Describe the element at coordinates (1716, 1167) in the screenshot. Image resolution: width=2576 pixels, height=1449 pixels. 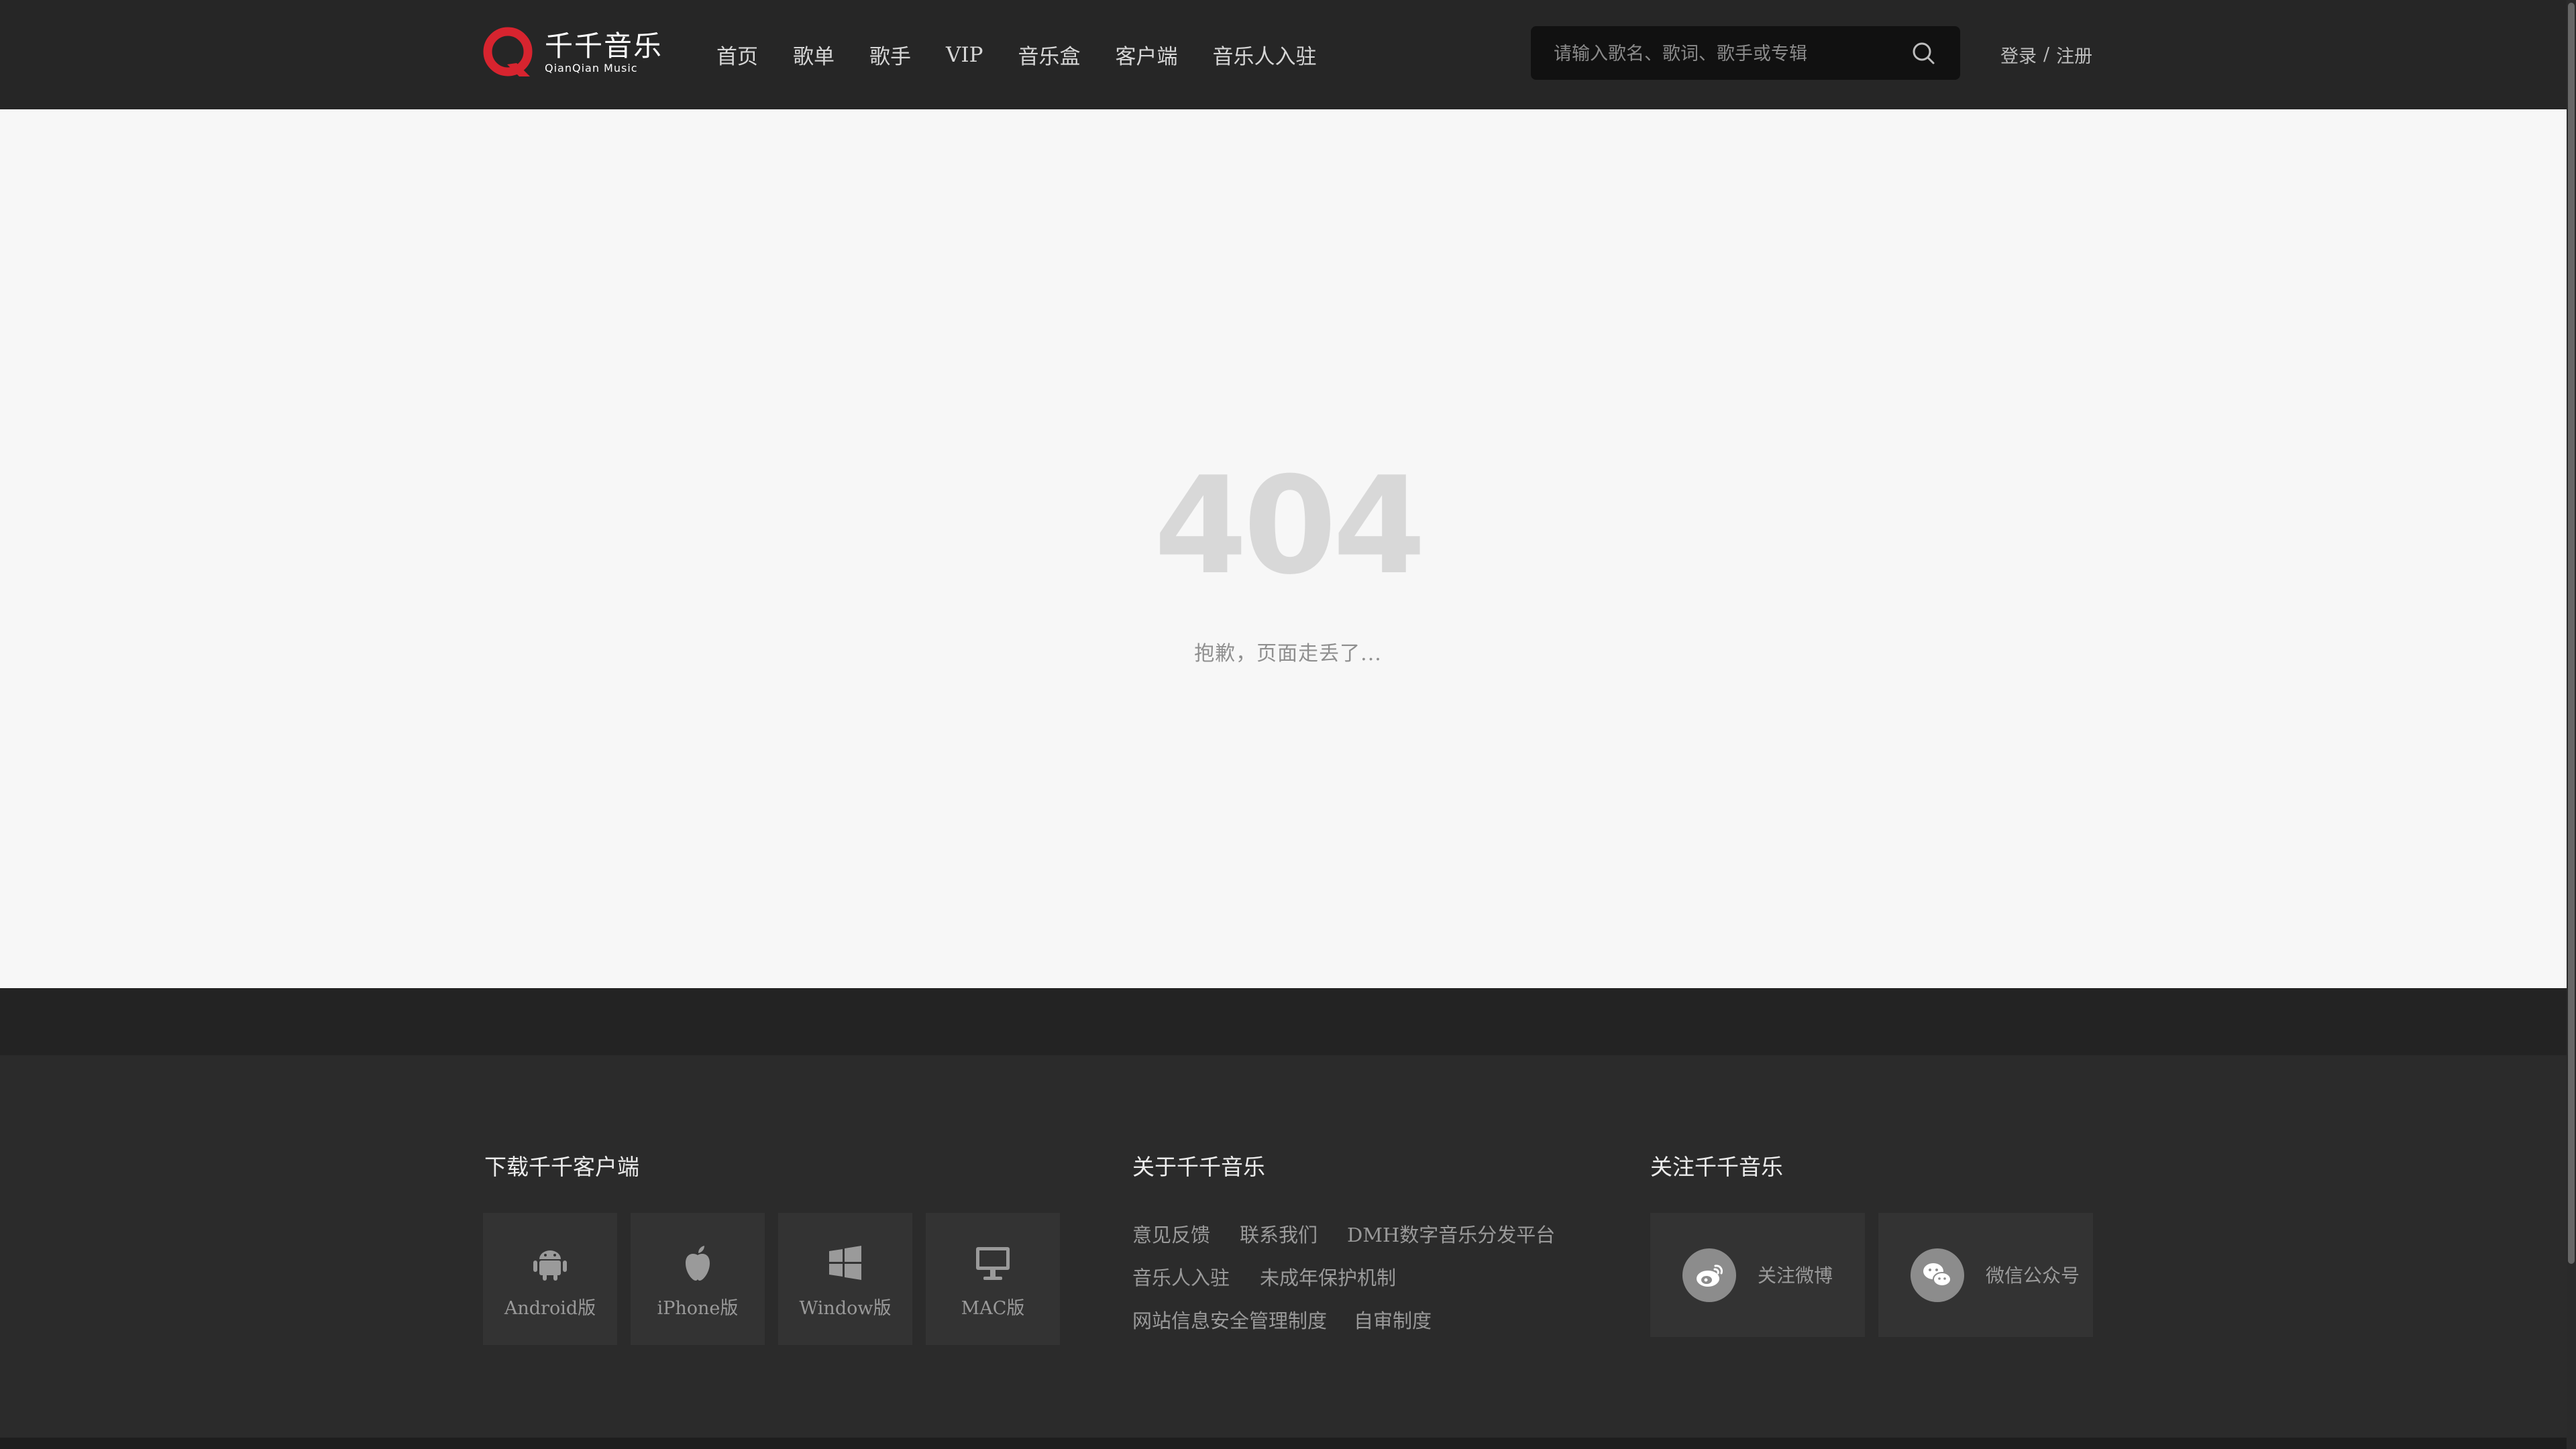
I see `follow-section-title: 关注千千音乐` at that location.